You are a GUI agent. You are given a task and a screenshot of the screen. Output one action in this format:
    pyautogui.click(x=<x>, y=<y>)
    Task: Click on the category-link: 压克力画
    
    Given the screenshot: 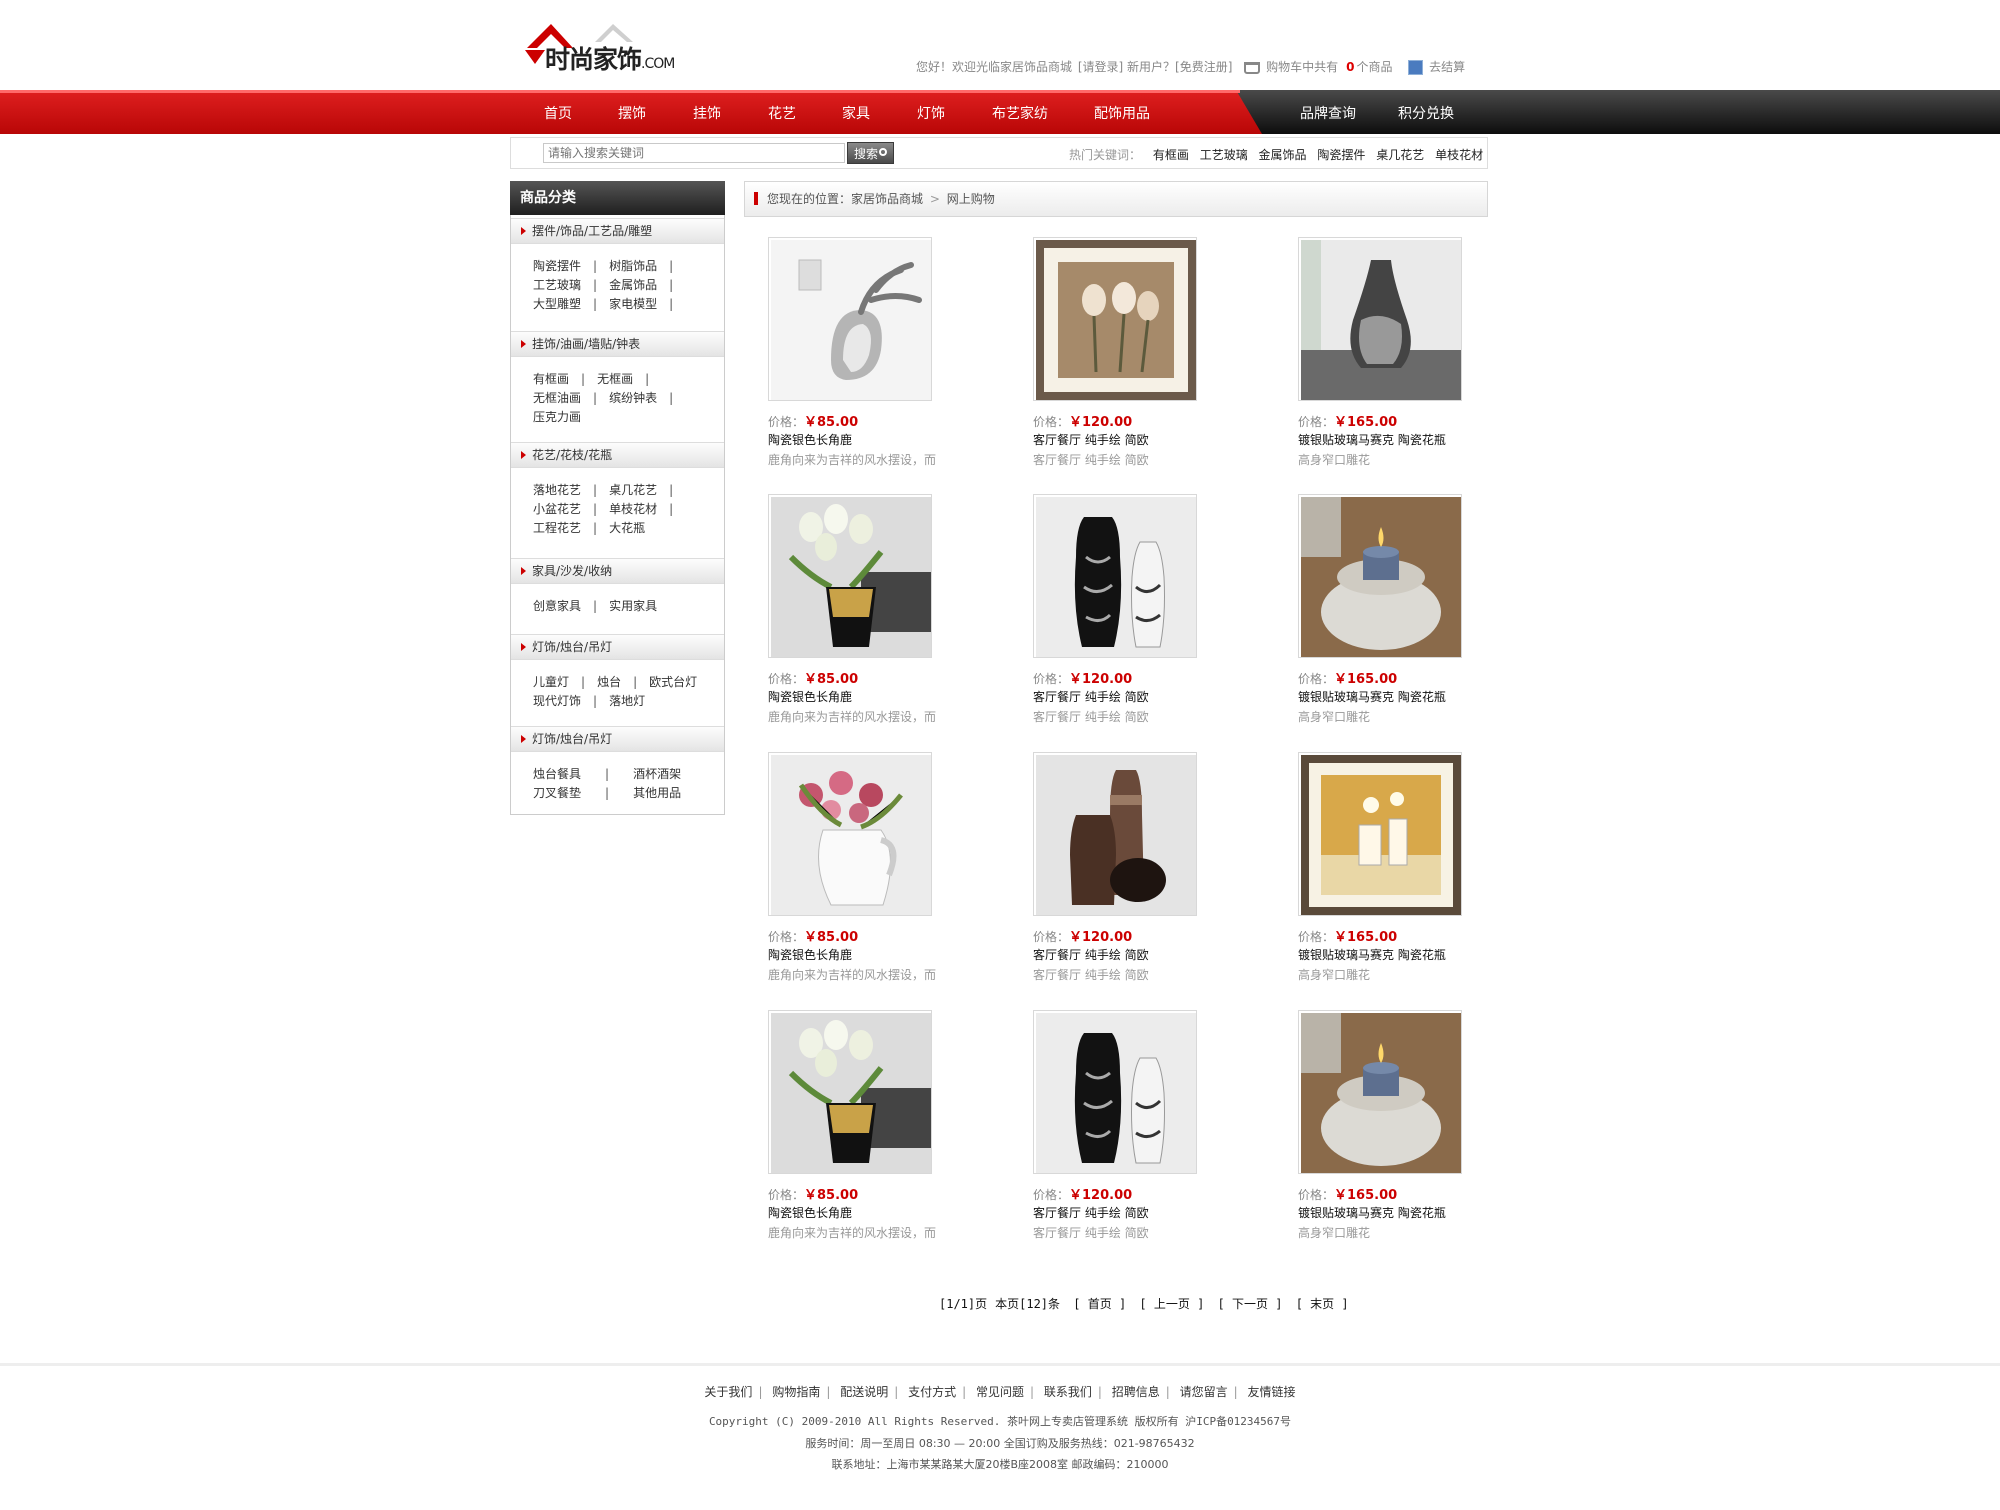 What is the action you would take?
    pyautogui.click(x=557, y=417)
    